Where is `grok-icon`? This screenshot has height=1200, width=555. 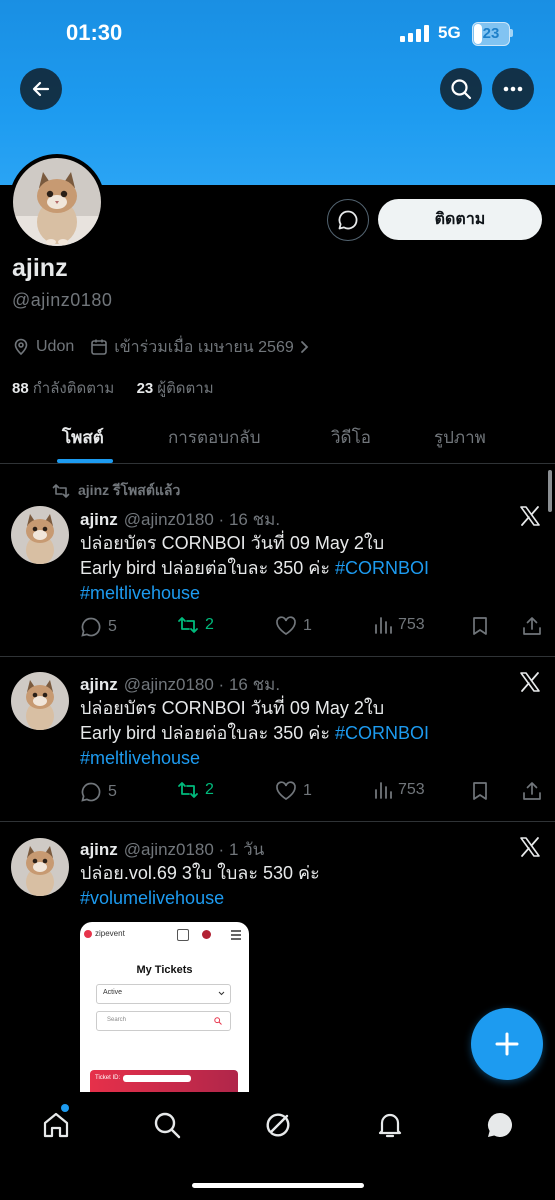
grok-icon is located at coordinates (278, 1125).